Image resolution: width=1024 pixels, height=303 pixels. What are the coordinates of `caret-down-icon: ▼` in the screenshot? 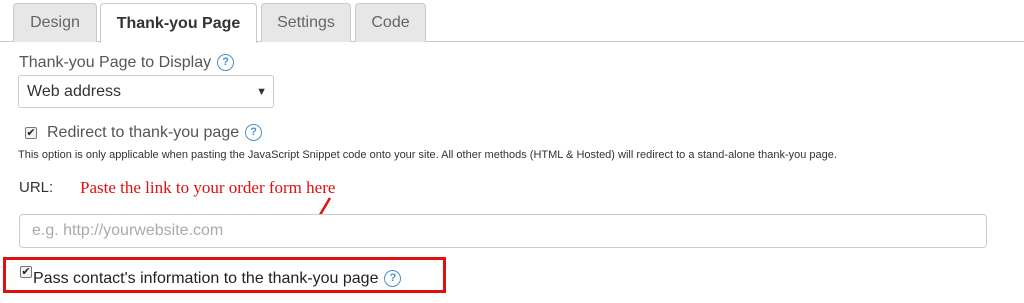 It's located at (261, 92).